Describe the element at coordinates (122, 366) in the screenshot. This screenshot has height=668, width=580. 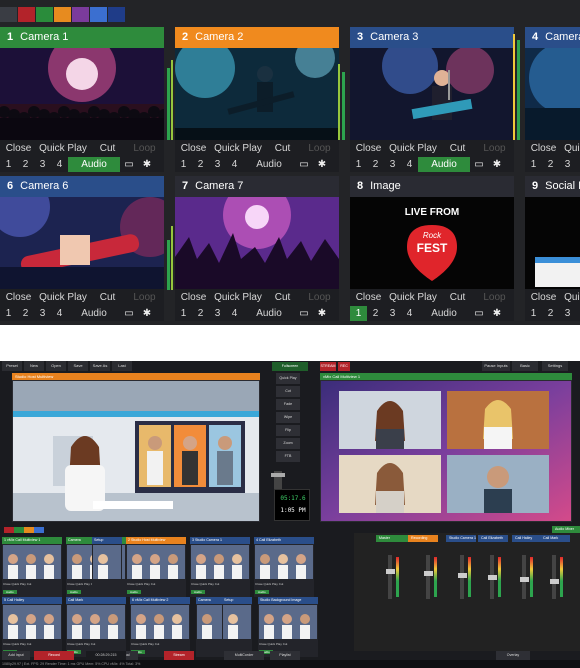
I see `menu-tab-last: Last` at that location.